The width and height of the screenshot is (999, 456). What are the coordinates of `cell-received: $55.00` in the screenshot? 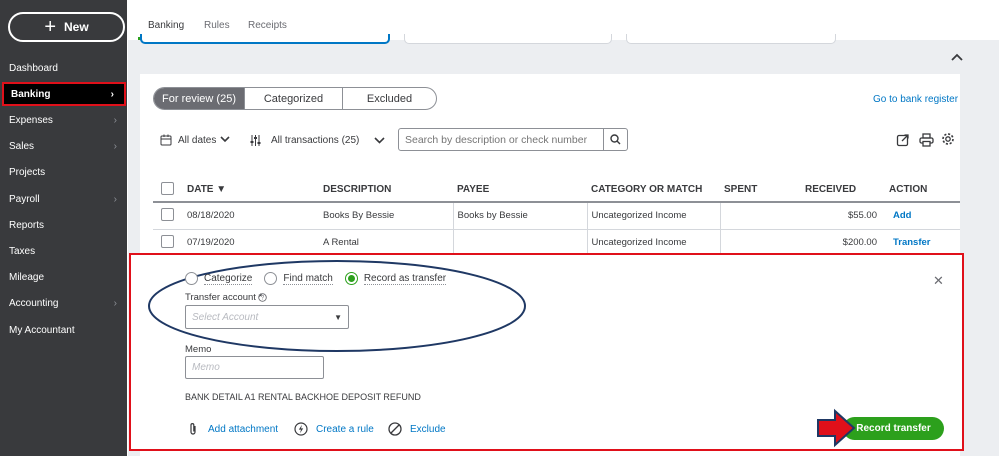 It's located at (841, 216).